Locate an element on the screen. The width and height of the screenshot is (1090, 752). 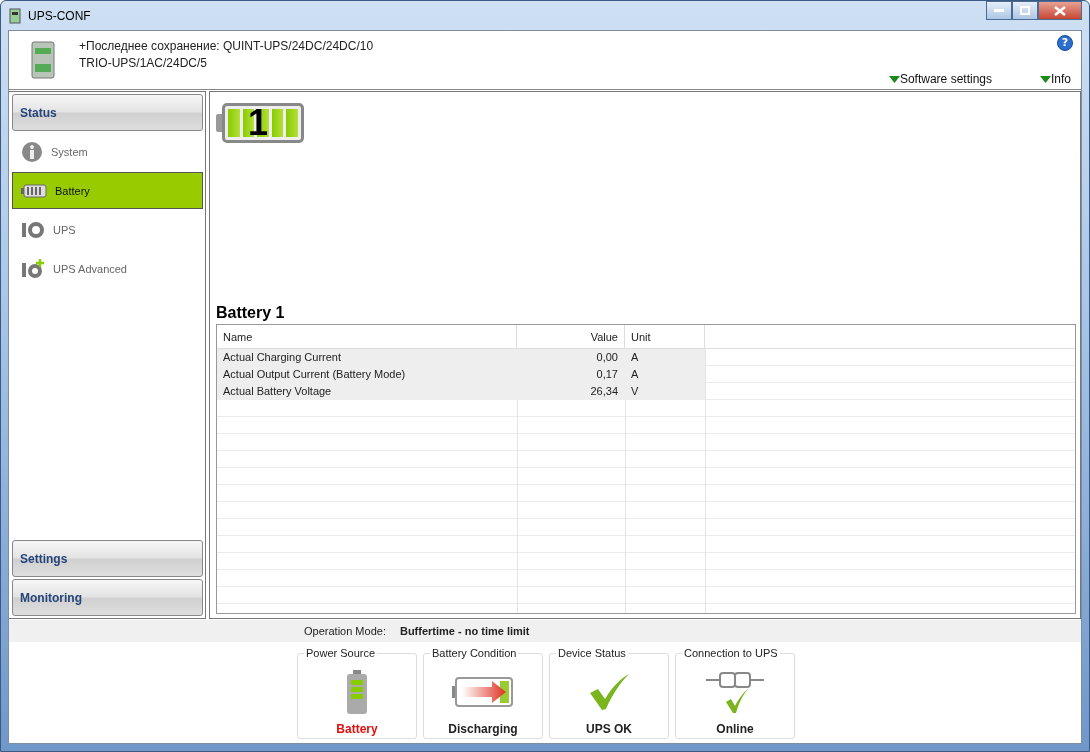
minimize-icon is located at coordinates (999, 10).